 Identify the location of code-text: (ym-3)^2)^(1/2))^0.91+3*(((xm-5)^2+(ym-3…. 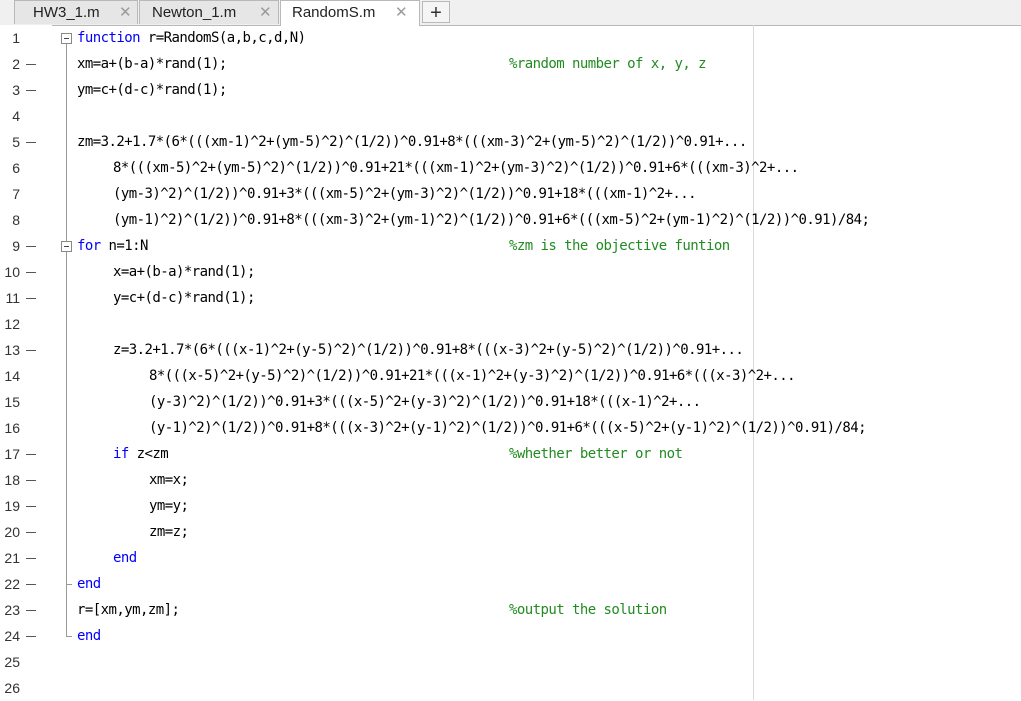
(405, 194).